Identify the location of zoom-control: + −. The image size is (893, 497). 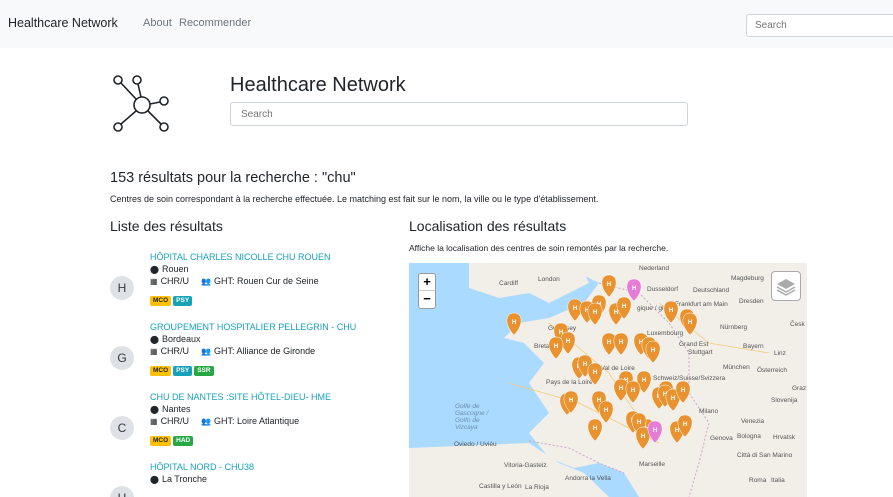
(427, 291).